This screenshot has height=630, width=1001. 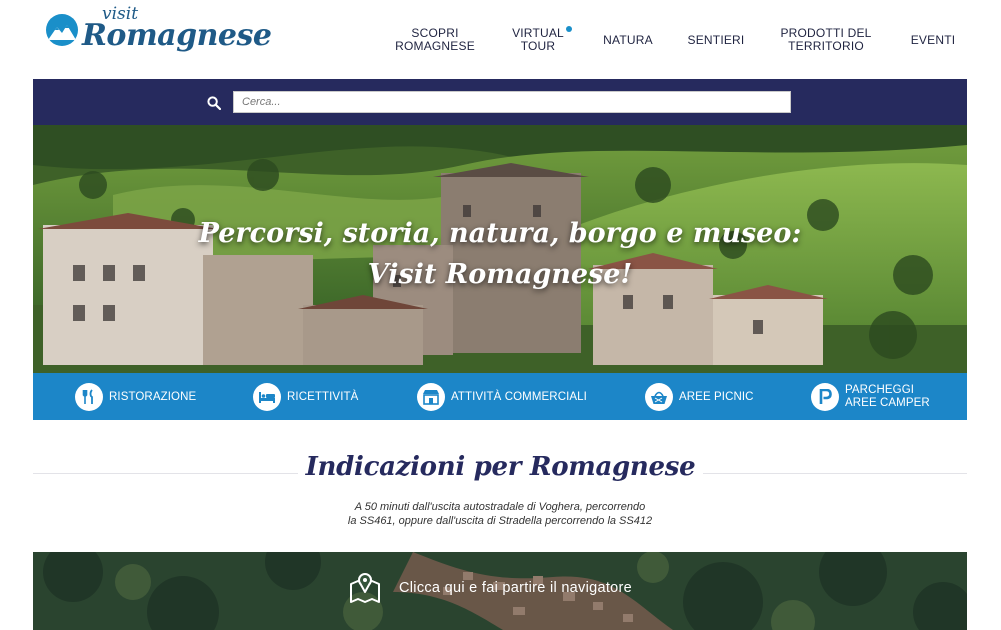 What do you see at coordinates (512, 102) in the screenshot?
I see `search-input` at bounding box center [512, 102].